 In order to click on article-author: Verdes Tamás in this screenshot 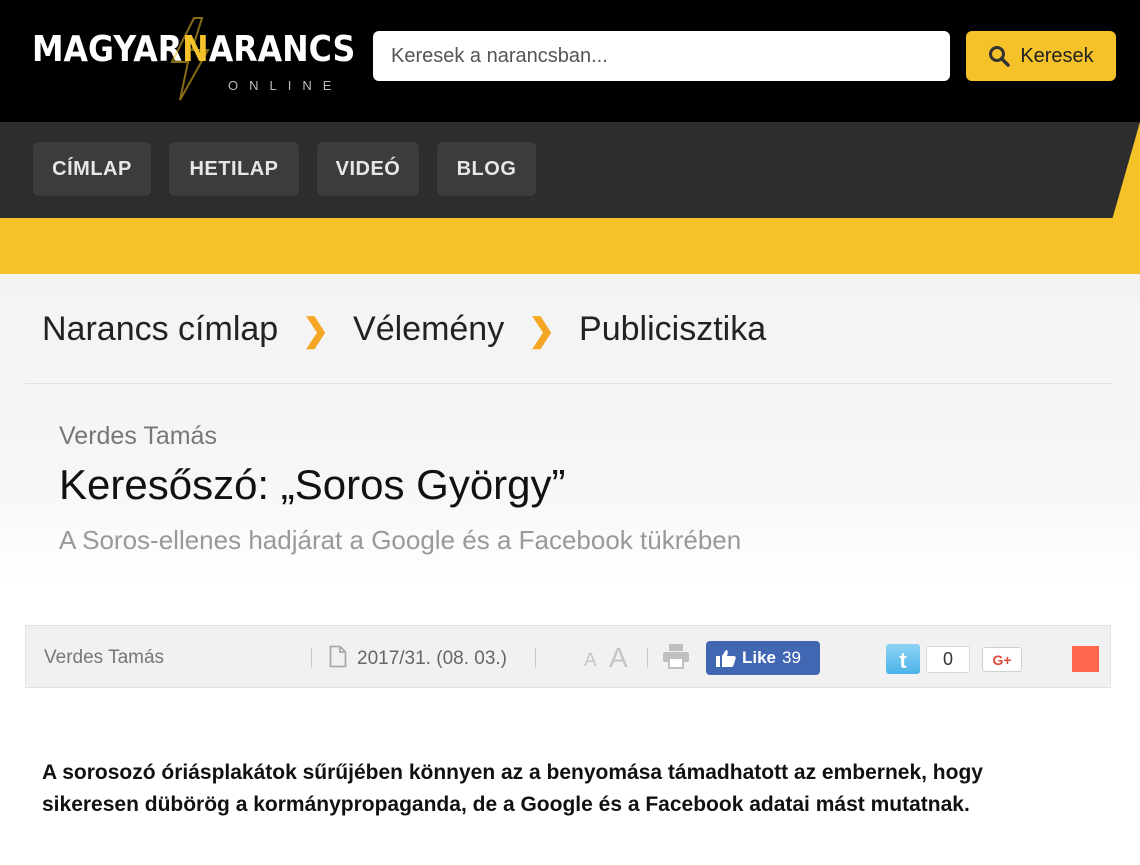, I will do `click(138, 436)`.